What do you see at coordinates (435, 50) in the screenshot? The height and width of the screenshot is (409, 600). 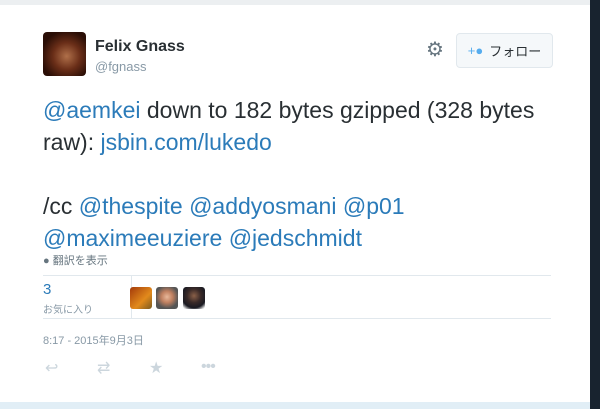 I see `gear-icon: ⚙` at bounding box center [435, 50].